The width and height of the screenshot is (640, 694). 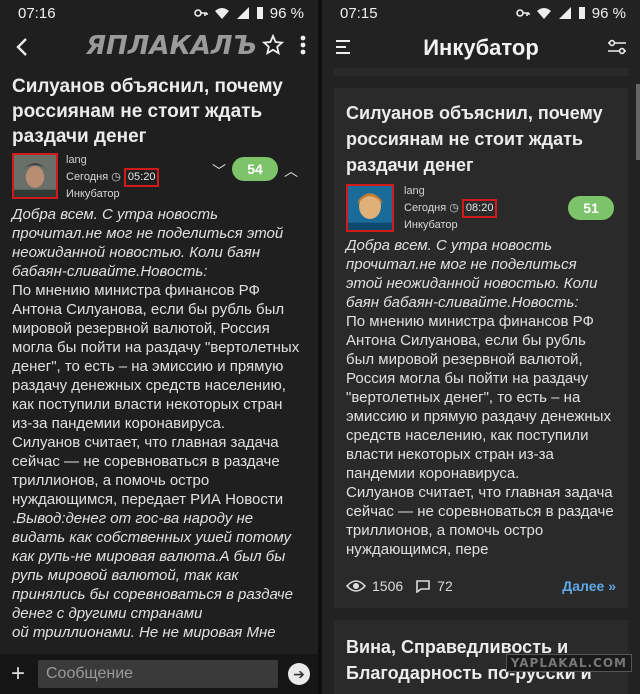 I want to click on message-input: Сообщение, so click(x=158, y=674).